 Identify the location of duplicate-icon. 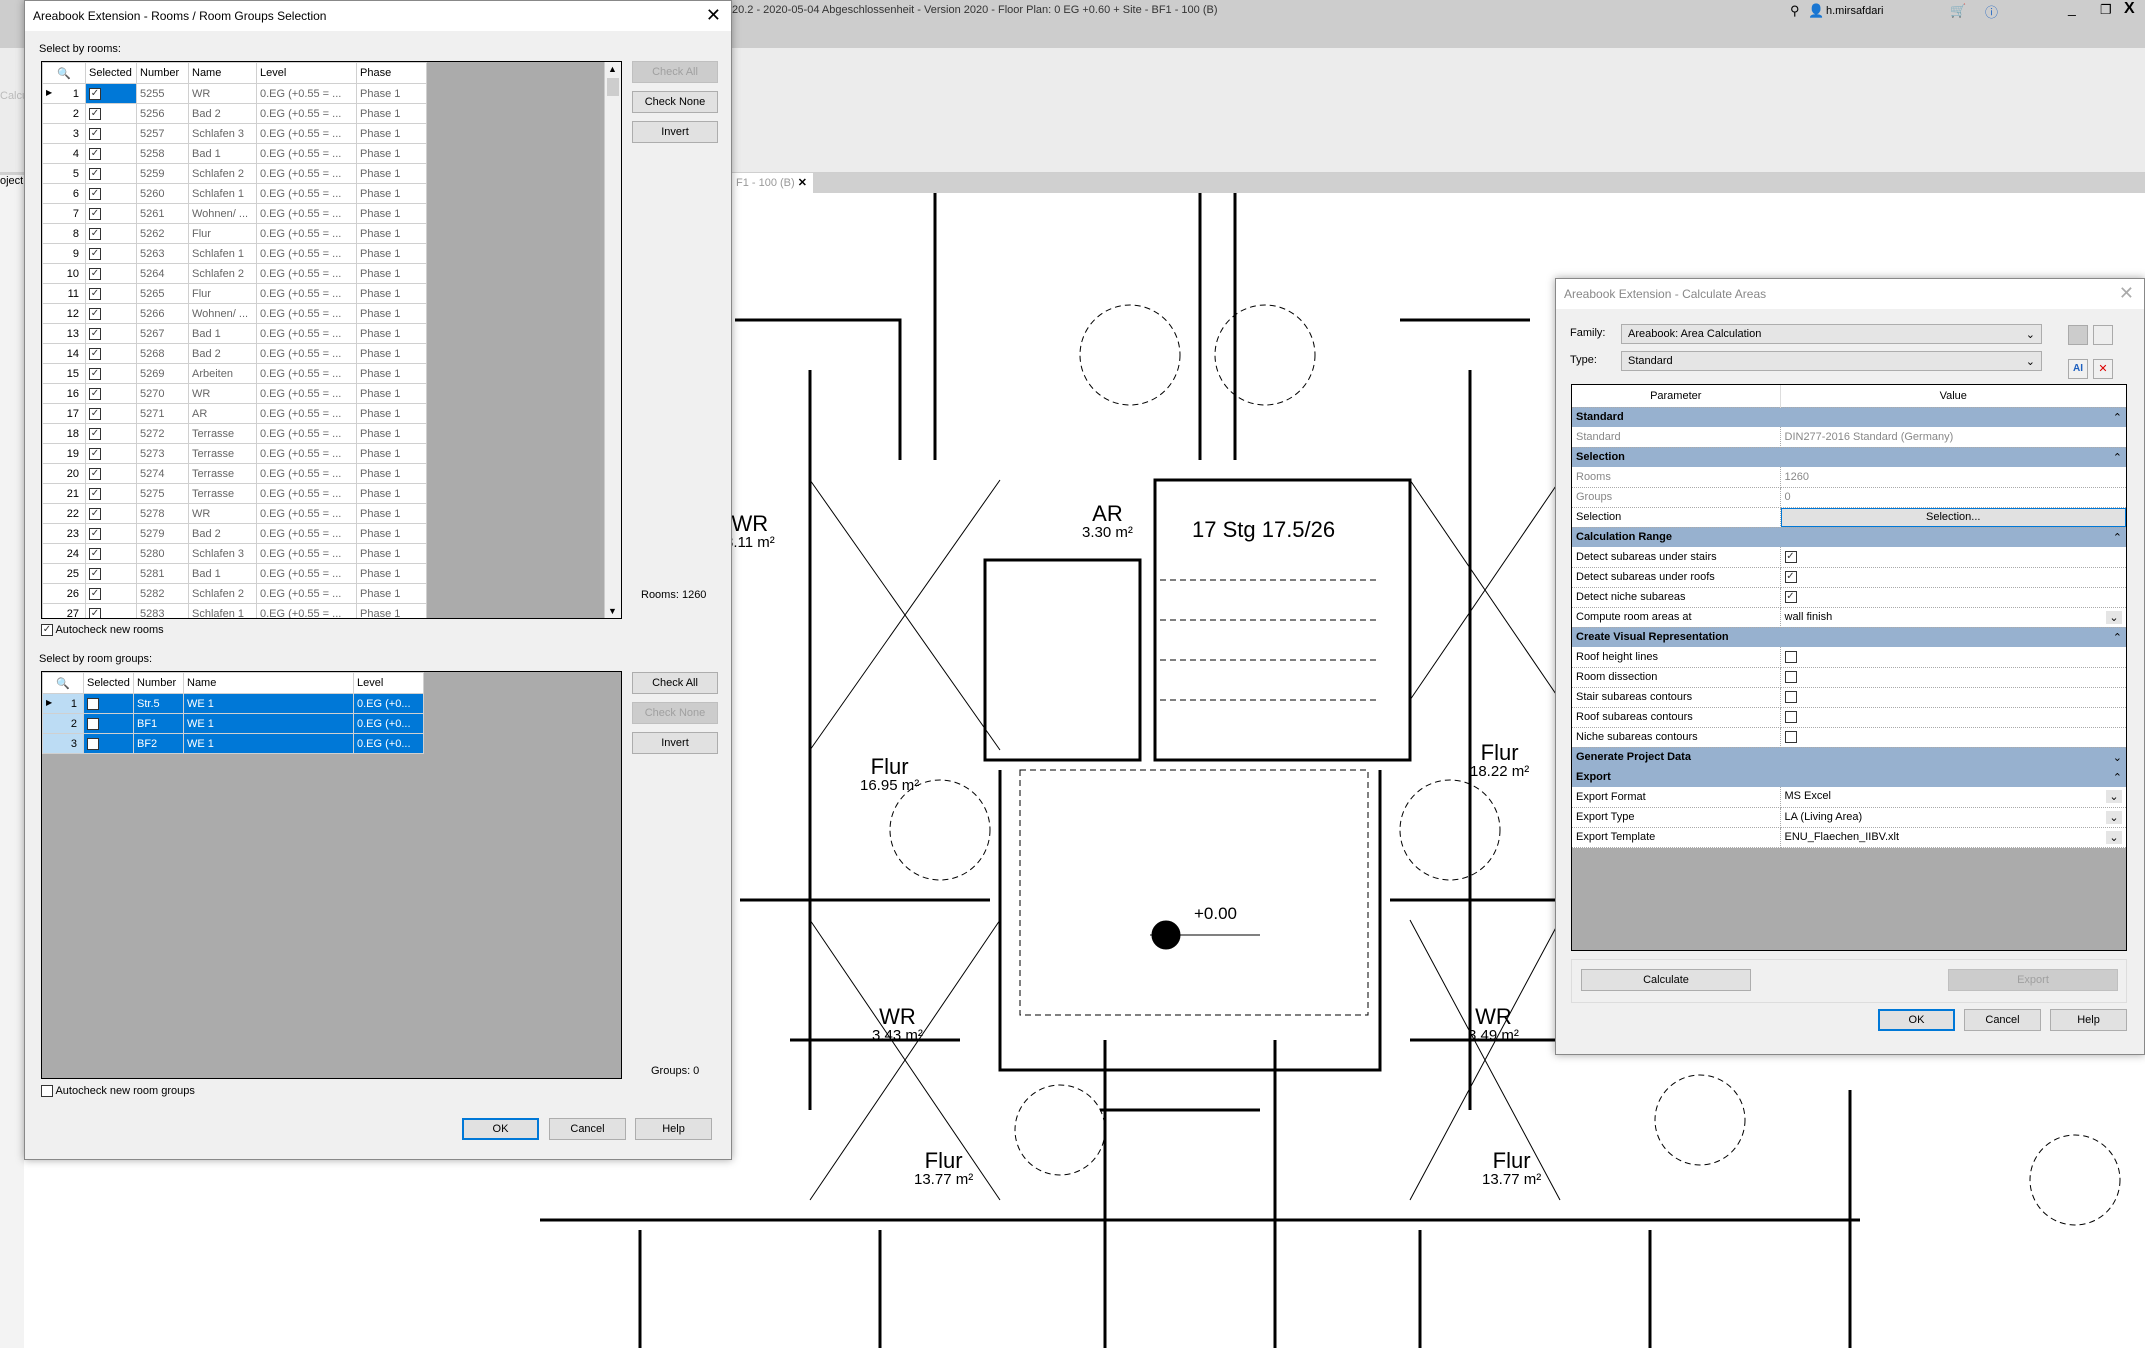
(2103, 335).